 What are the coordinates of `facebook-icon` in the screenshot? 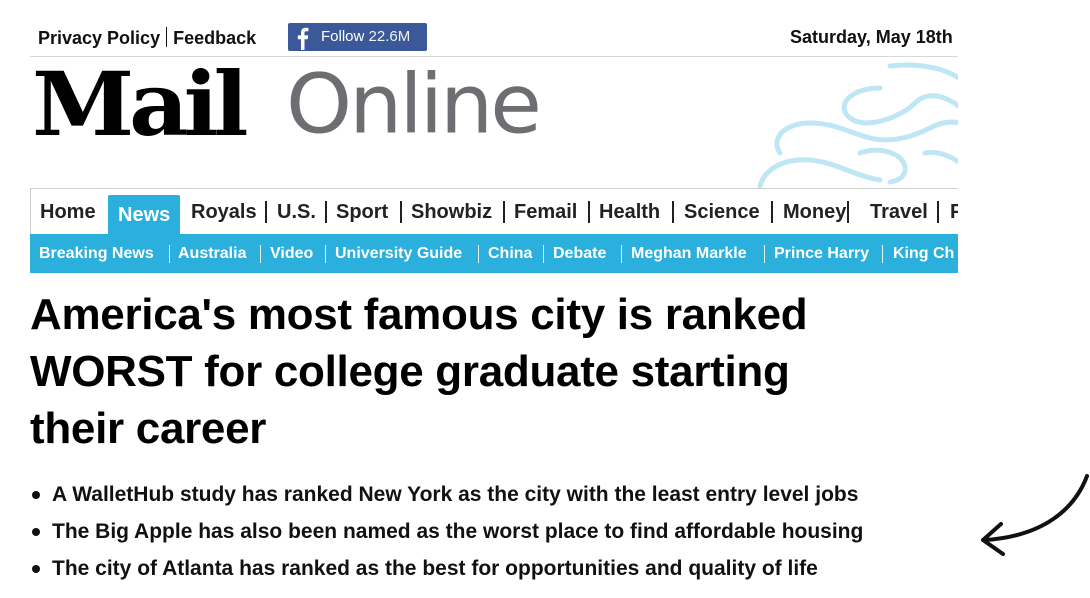 It's located at (303, 38).